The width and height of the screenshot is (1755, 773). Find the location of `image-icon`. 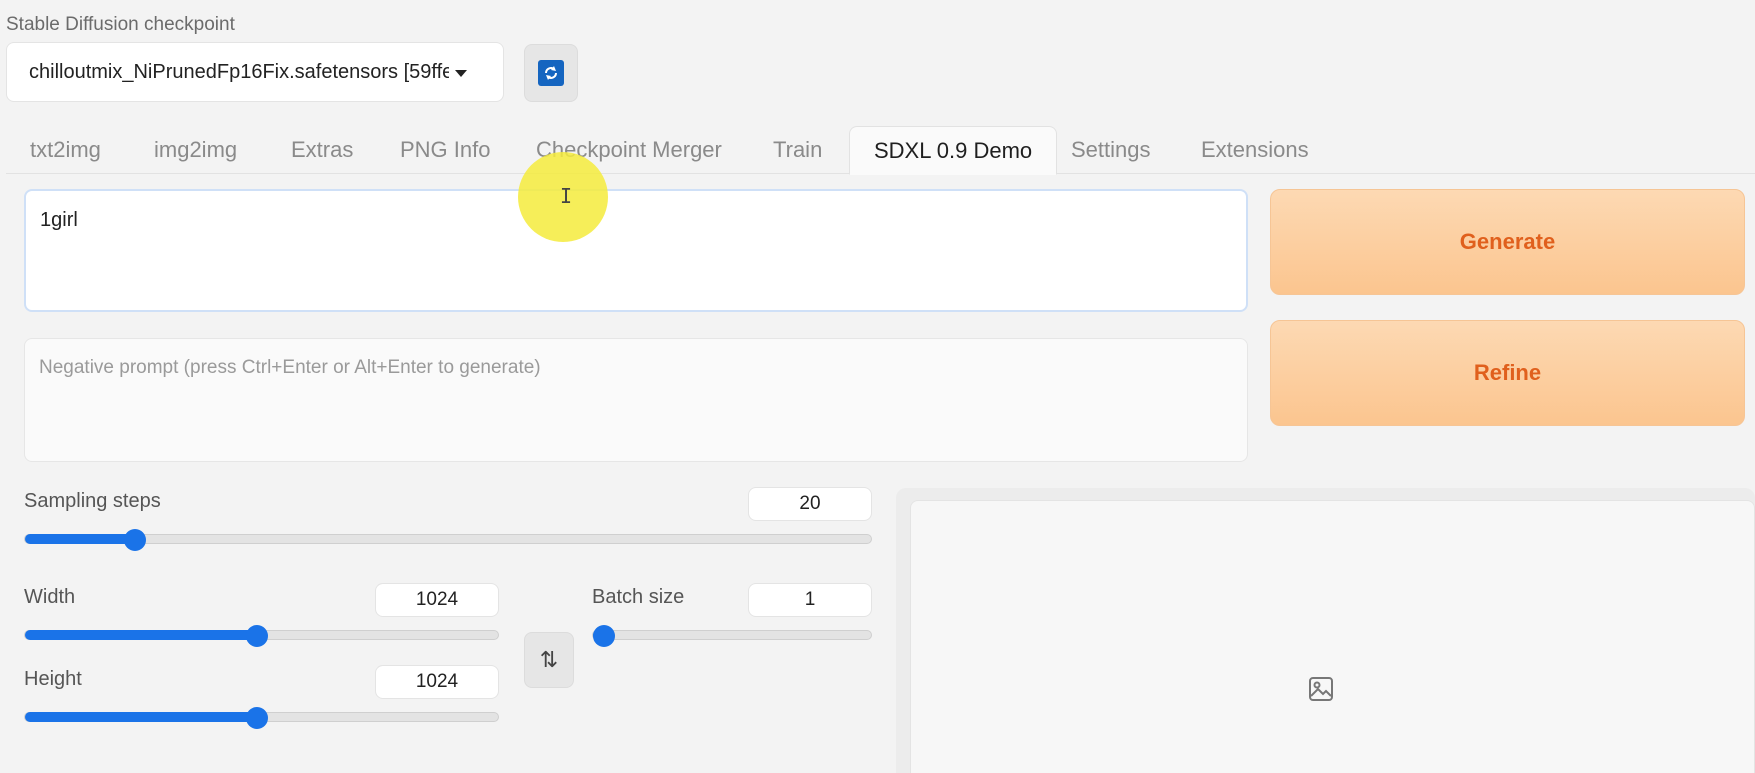

image-icon is located at coordinates (1321, 689).